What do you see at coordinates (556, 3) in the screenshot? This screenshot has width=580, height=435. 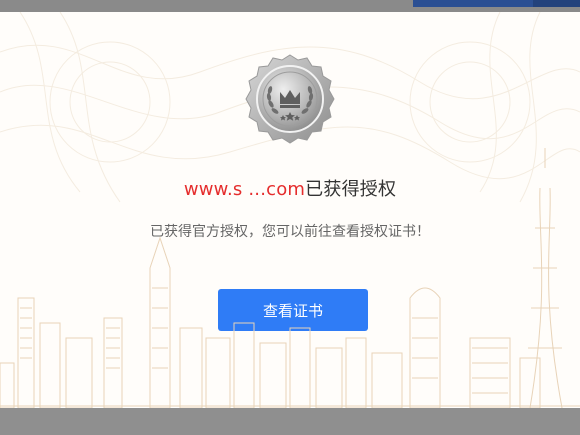 I see `background-header-tab-edge` at bounding box center [556, 3].